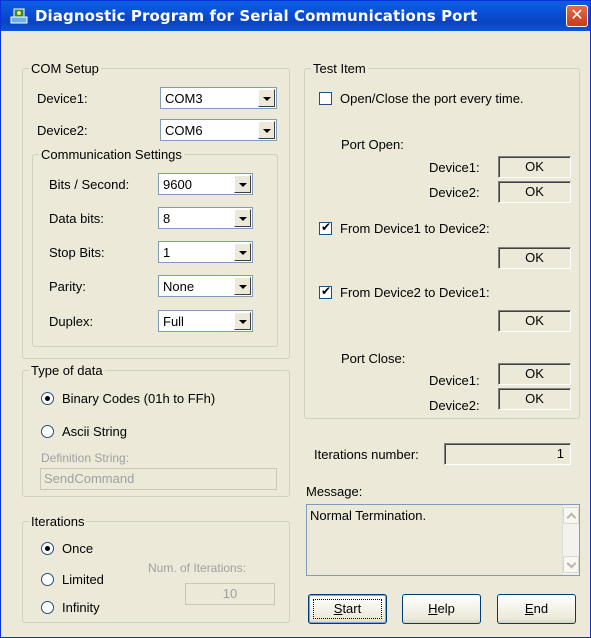 This screenshot has width=591, height=638. What do you see at coordinates (534, 258) in the screenshot?
I see `device1-to-device2-status: OK` at bounding box center [534, 258].